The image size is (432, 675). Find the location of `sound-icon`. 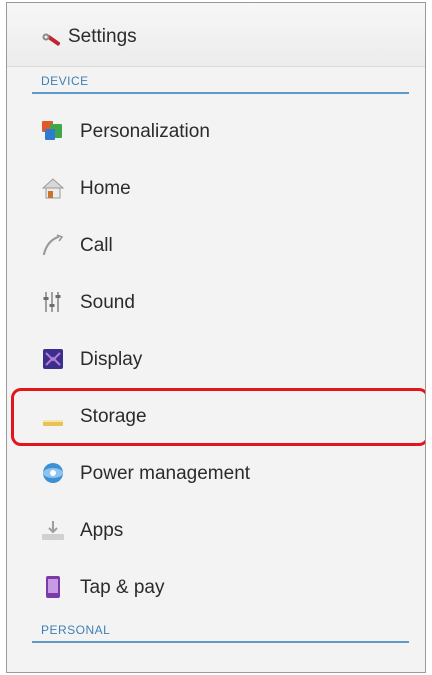

sound-icon is located at coordinates (52, 302).